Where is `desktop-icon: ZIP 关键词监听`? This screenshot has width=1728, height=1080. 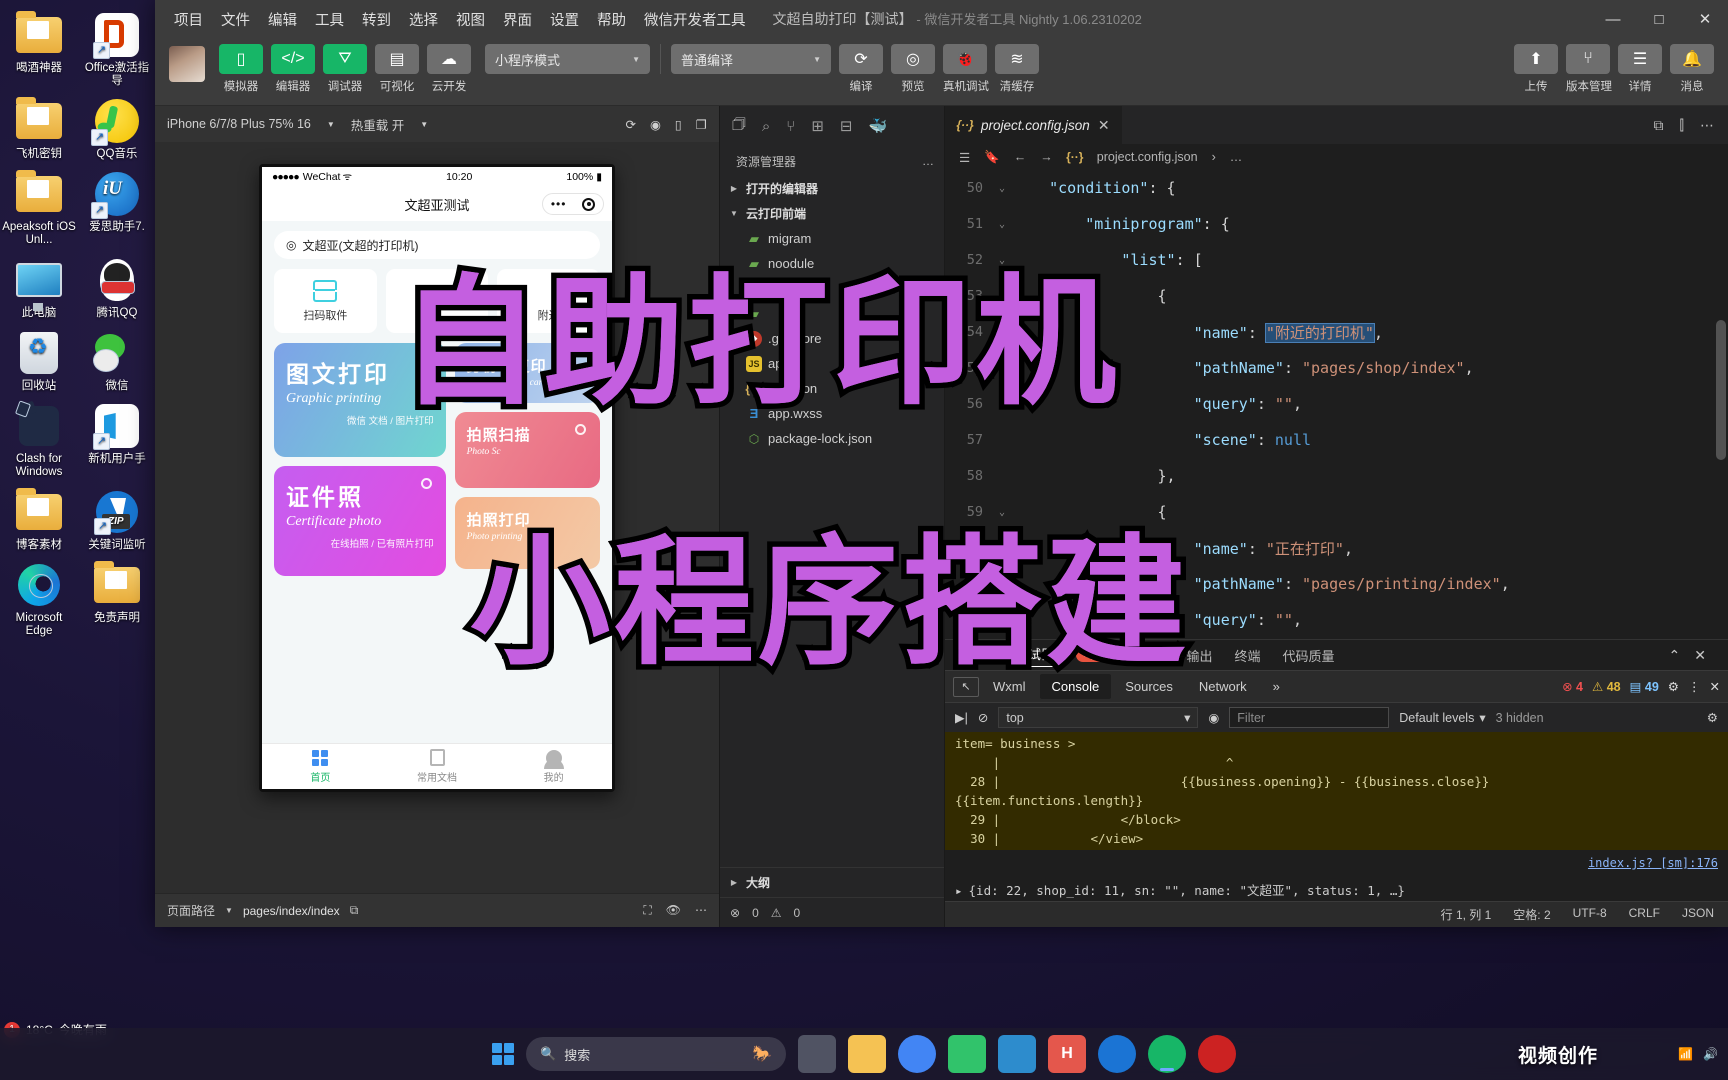
desktop-icon: ZIP 关键词监听 is located at coordinates (117, 521).